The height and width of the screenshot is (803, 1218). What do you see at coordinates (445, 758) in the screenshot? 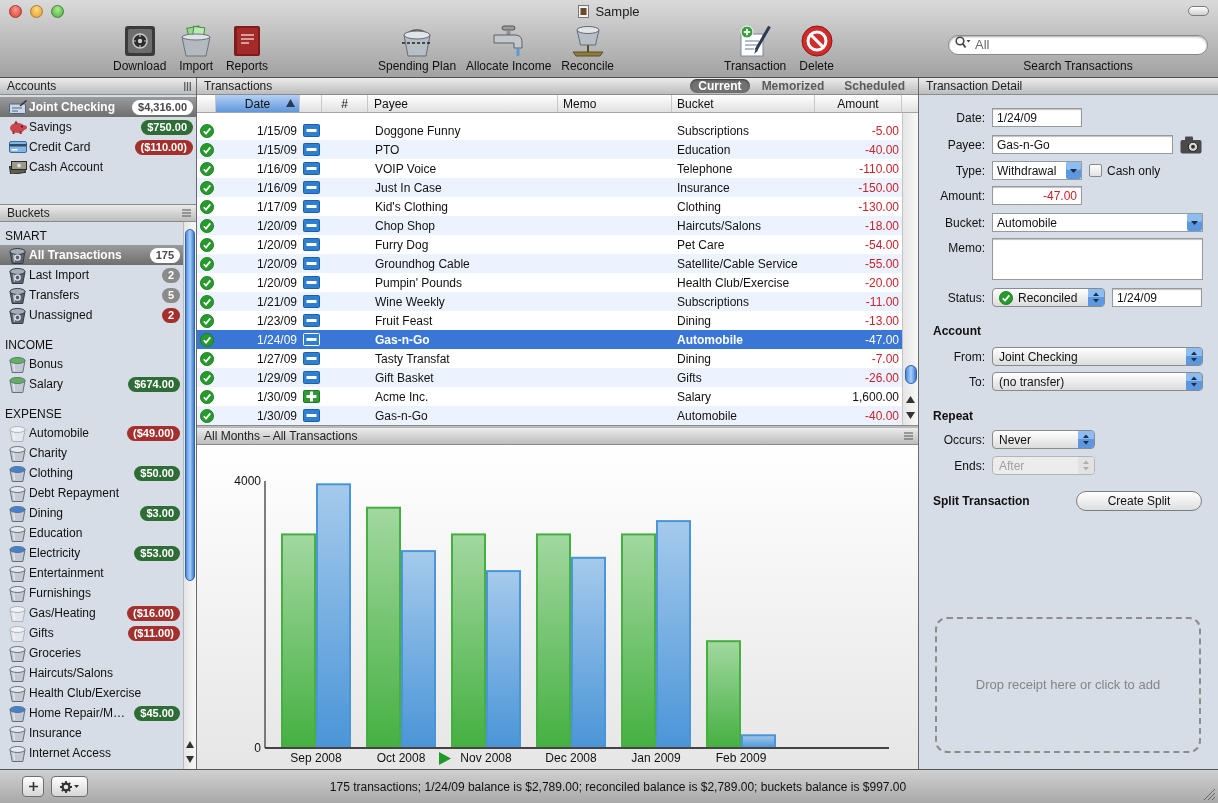
I see `play-marker-icon` at bounding box center [445, 758].